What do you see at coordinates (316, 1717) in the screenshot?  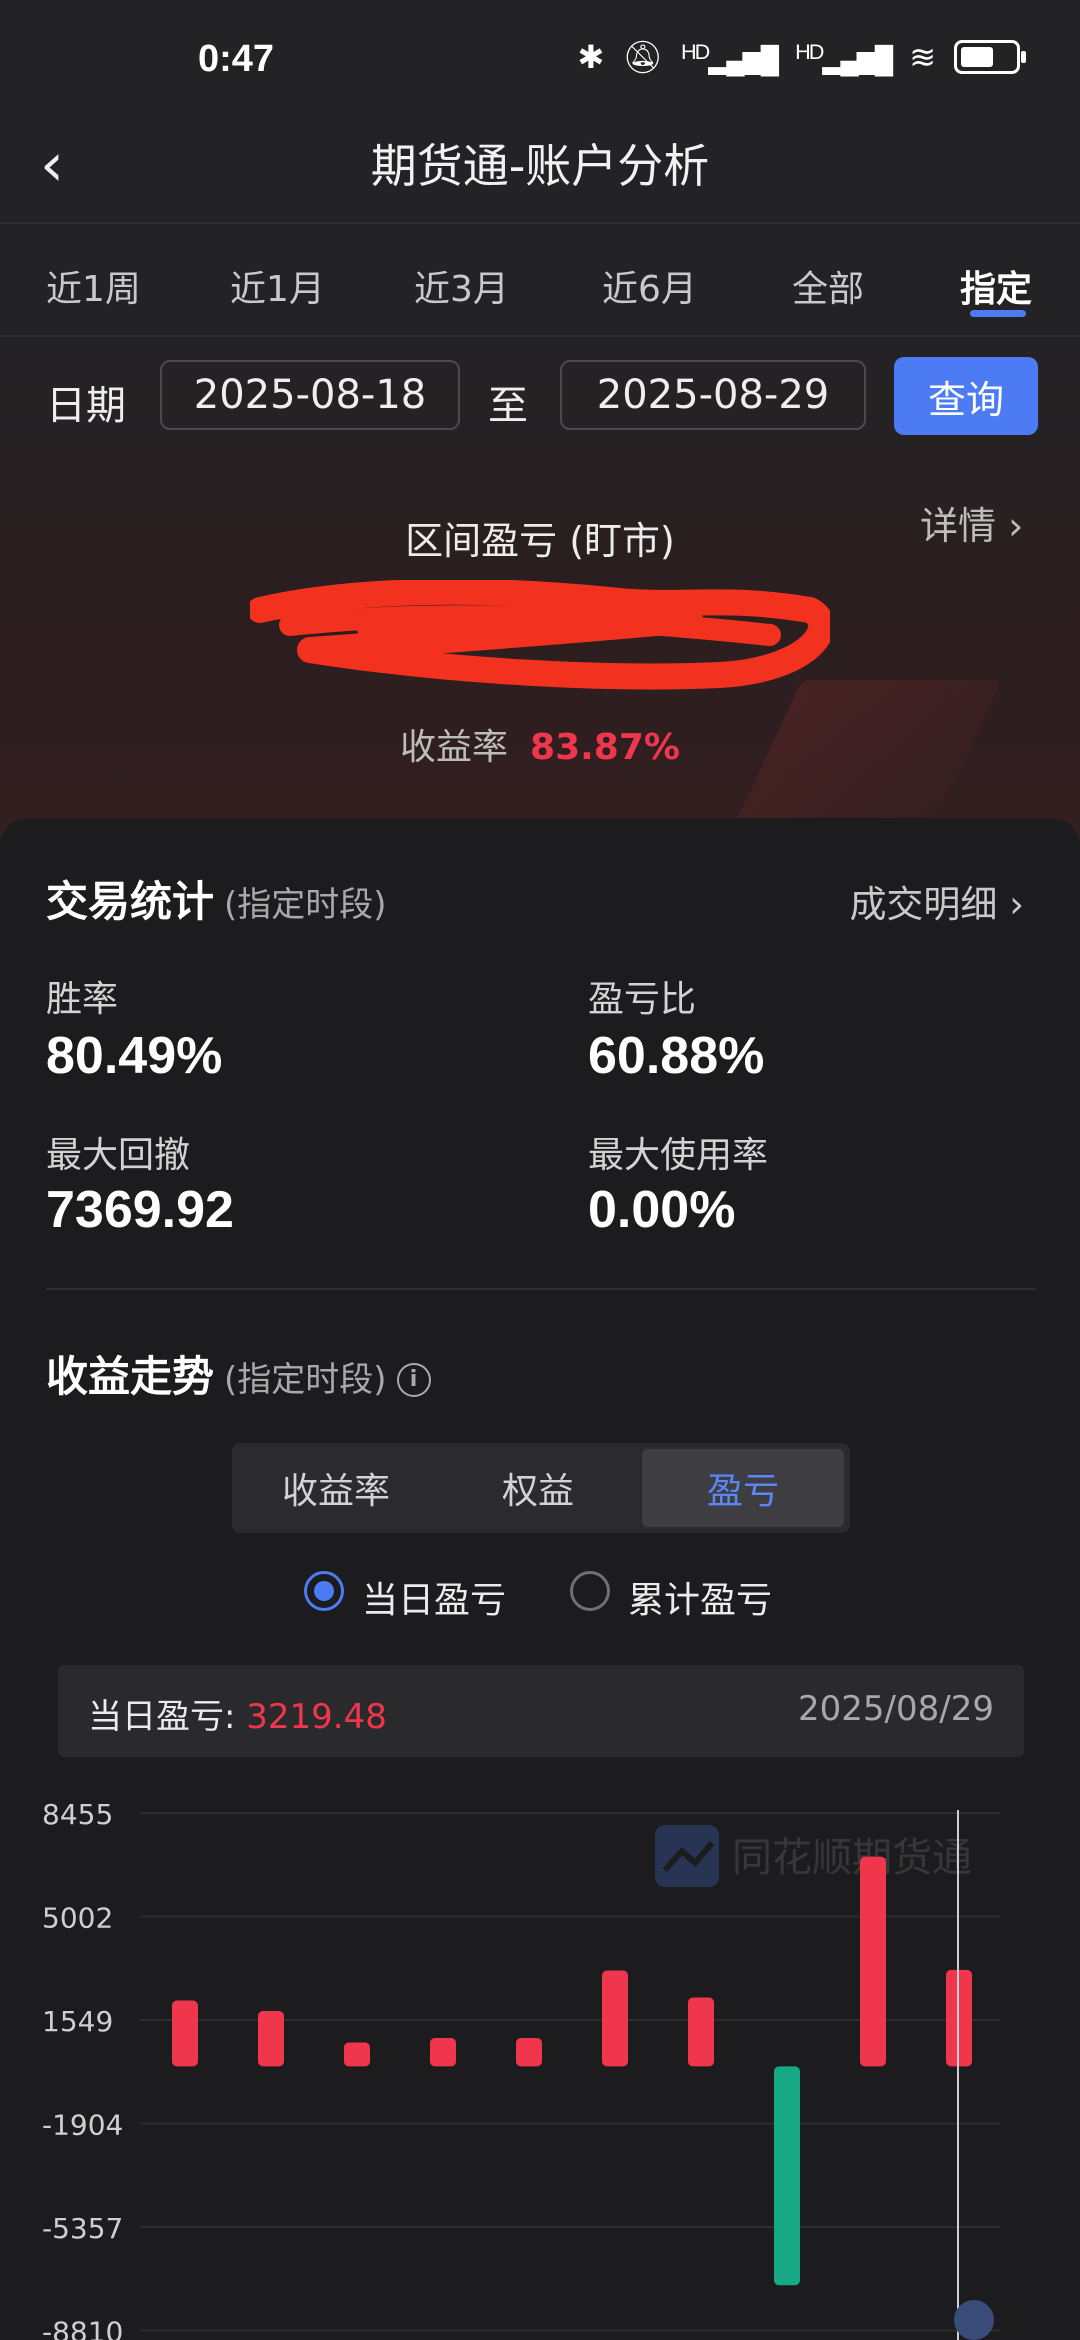 I see `daily-pnl-value: 3219.48` at bounding box center [316, 1717].